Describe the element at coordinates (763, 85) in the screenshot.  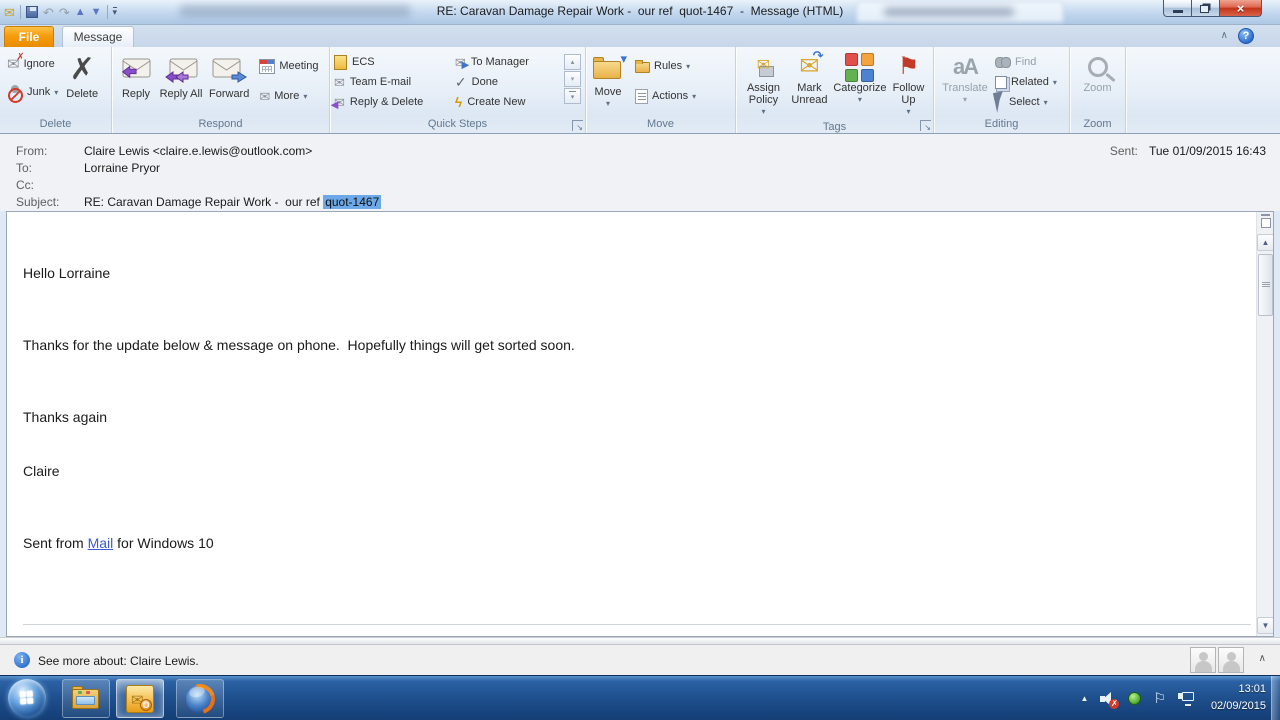
I see `assign-policy-button: ✉ Assign Policy ▾` at that location.